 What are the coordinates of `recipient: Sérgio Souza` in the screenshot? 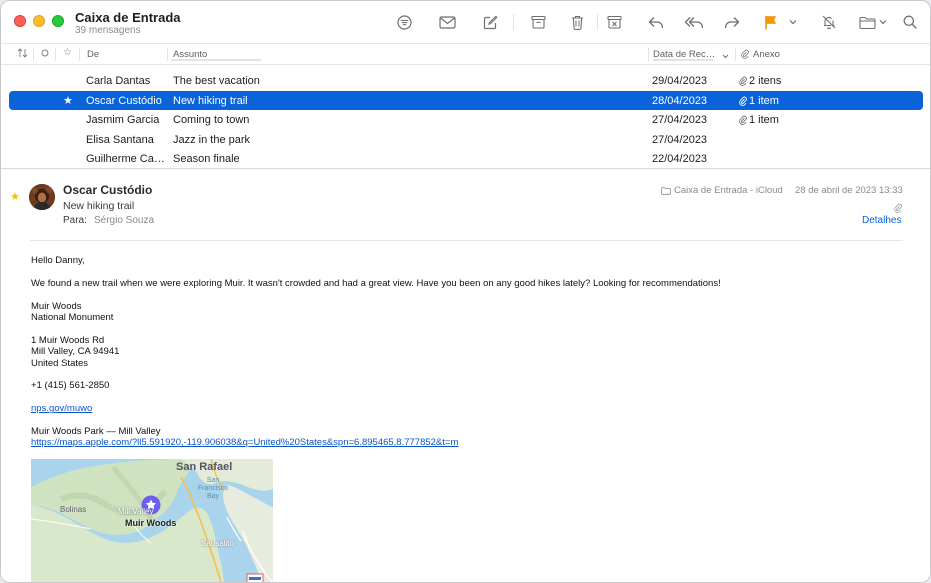 It's located at (124, 220).